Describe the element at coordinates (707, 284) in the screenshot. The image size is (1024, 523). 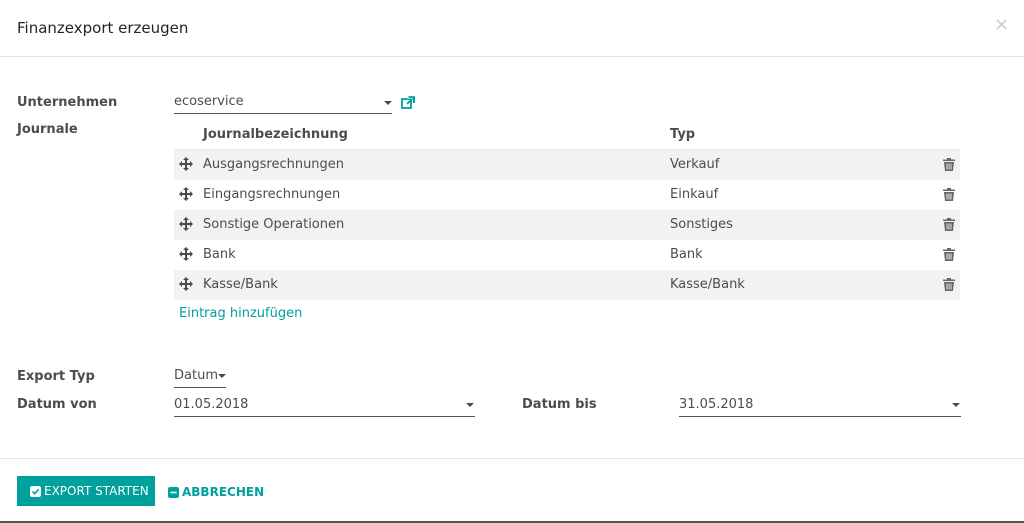
I see `journal-type: Kasse/Bank` at that location.